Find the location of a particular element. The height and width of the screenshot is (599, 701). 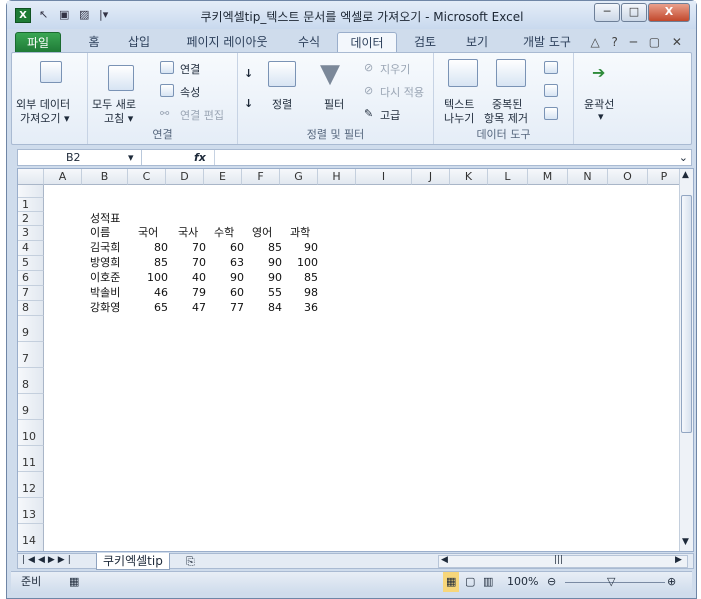

close-button: X is located at coordinates (669, 12).